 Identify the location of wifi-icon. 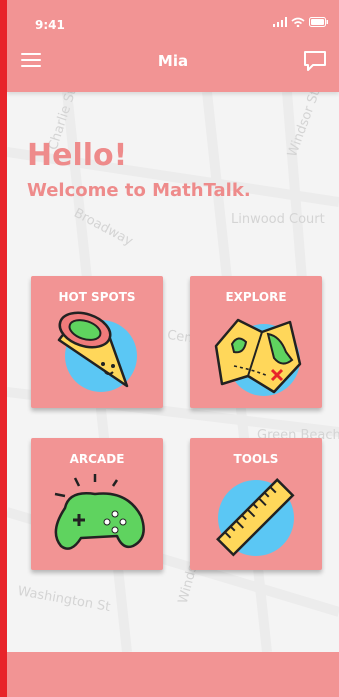
(298, 22).